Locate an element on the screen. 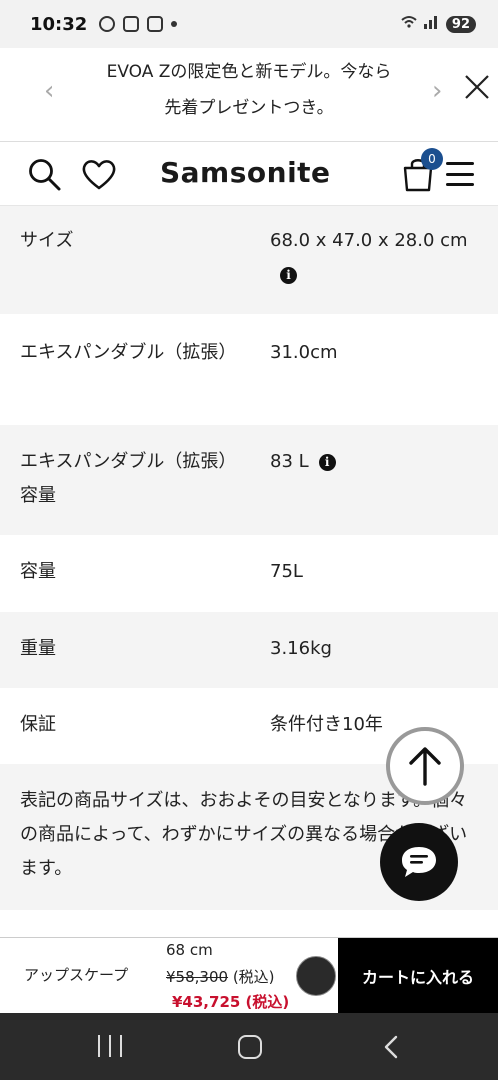 This screenshot has height=1080, width=498. original-price: ¥58,300 (税込) is located at coordinates (220, 977).